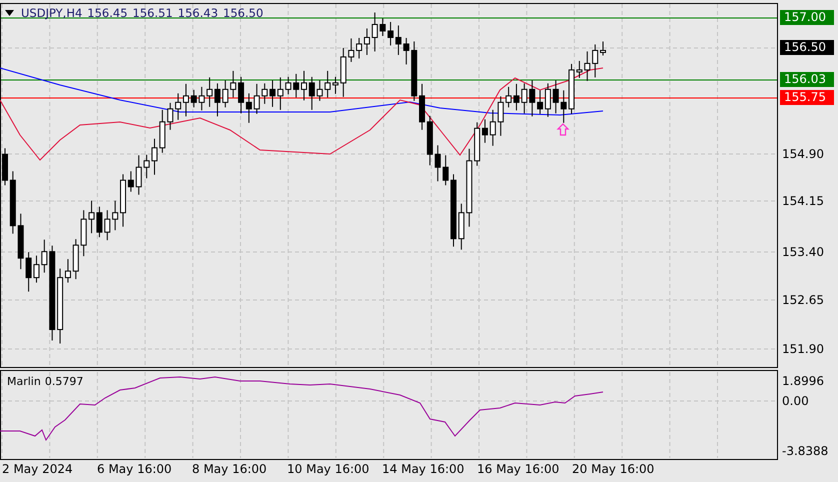 Image resolution: width=838 pixels, height=482 pixels. What do you see at coordinates (230, 469) in the screenshot?
I see `time-tick-label: 8 May 16:00` at bounding box center [230, 469].